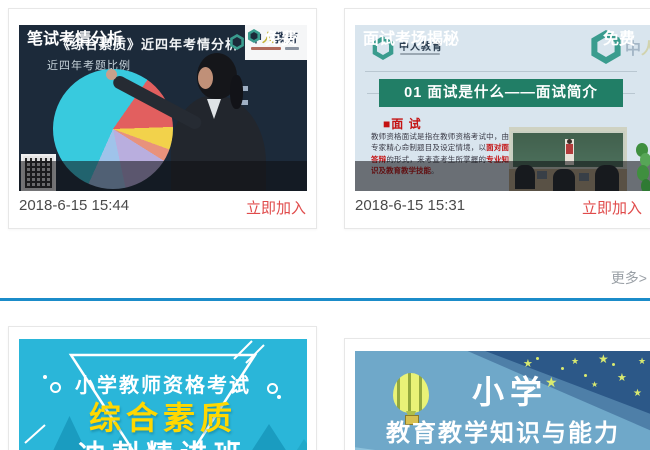 The width and height of the screenshot is (650, 450). I want to click on course-card-zonghesuzhi: 小学教师资格考试 综合素质 冲刺精讲班, so click(162, 388).